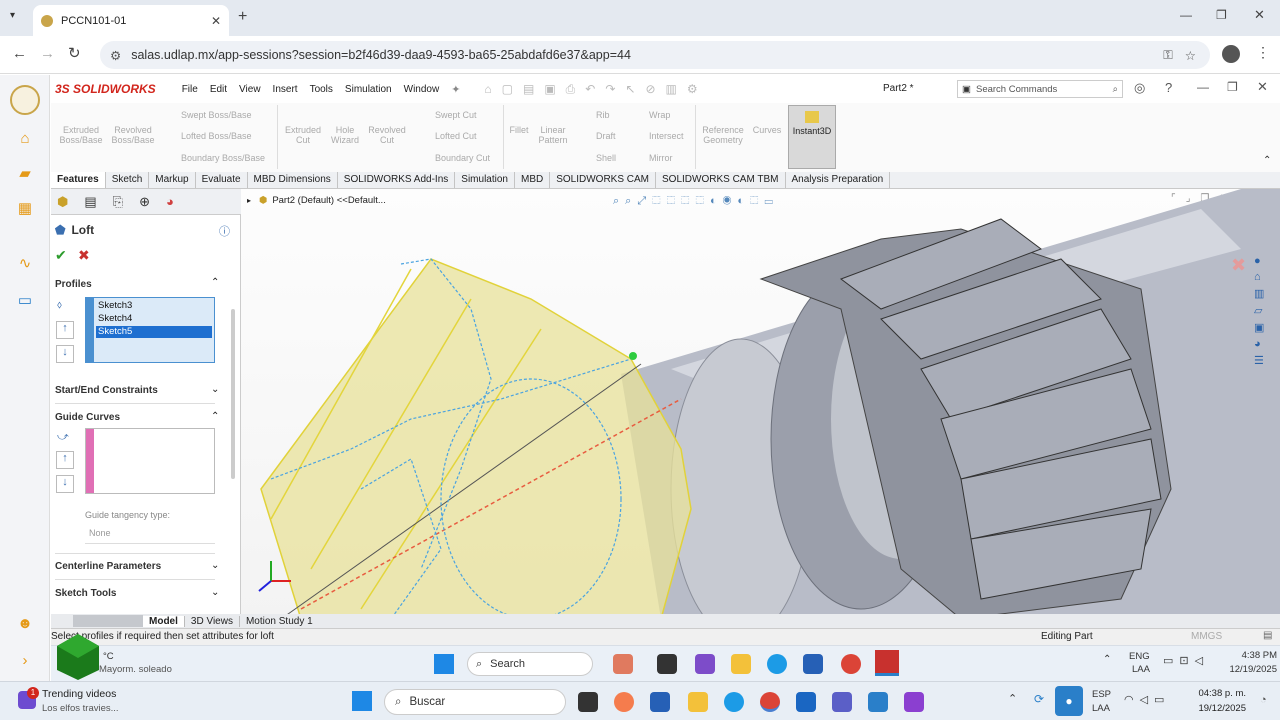 The image size is (1280, 720). What do you see at coordinates (115, 55) in the screenshot?
I see `site-info-icon: ⚙` at bounding box center [115, 55].